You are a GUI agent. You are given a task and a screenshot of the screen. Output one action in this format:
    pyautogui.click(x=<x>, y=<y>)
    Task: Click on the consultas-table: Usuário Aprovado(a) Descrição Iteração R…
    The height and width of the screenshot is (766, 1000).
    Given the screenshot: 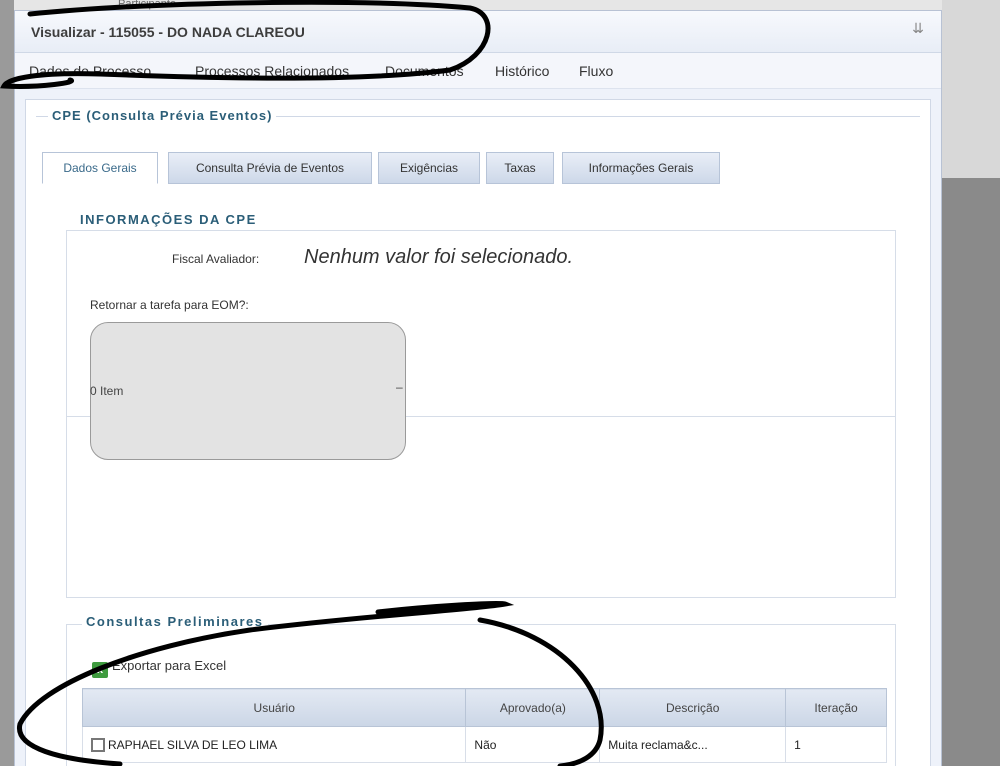 What is the action you would take?
    pyautogui.click(x=484, y=725)
    